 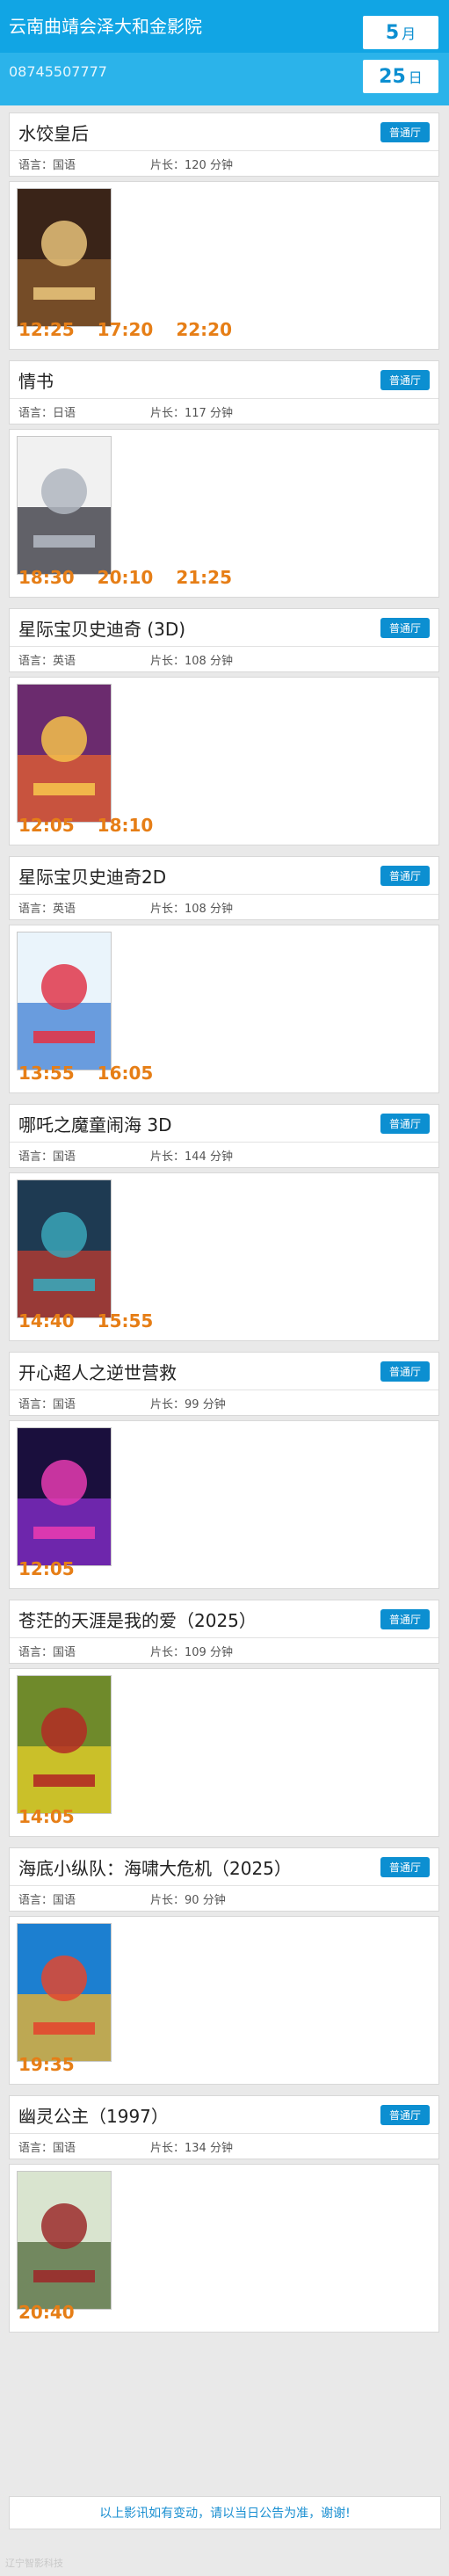 I want to click on showtime: 17:20, so click(x=126, y=329).